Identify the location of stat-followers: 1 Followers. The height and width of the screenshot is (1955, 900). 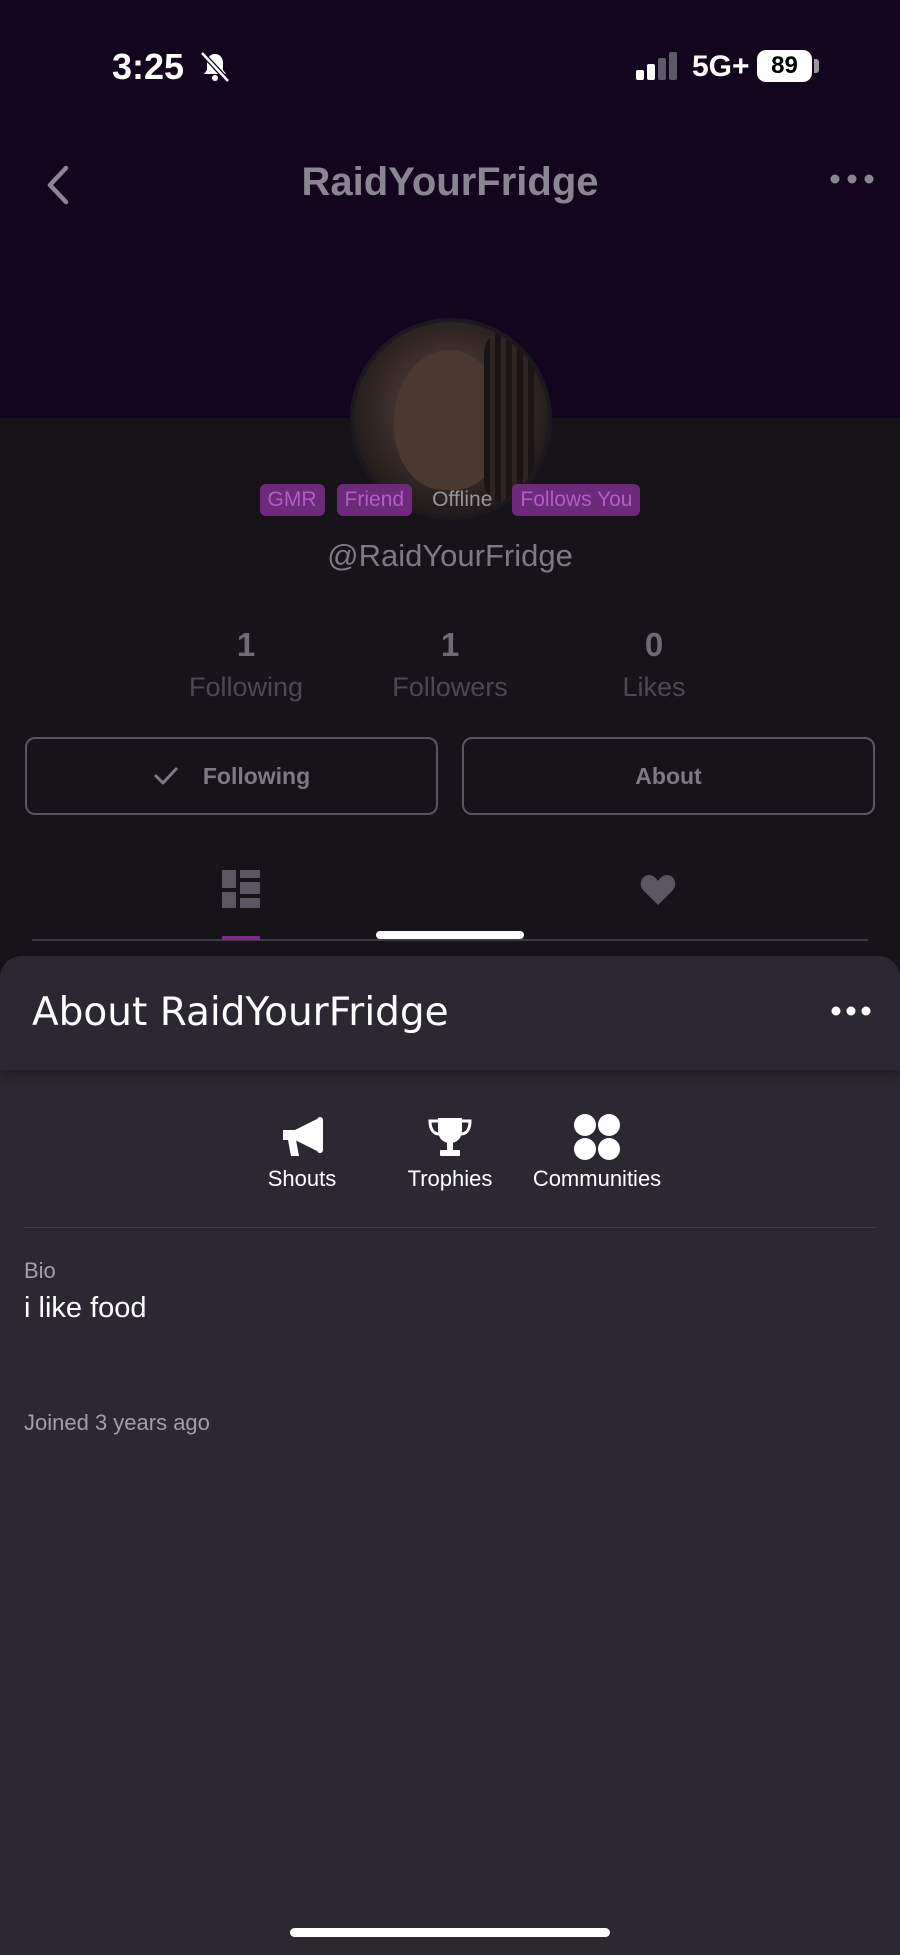
(450, 664).